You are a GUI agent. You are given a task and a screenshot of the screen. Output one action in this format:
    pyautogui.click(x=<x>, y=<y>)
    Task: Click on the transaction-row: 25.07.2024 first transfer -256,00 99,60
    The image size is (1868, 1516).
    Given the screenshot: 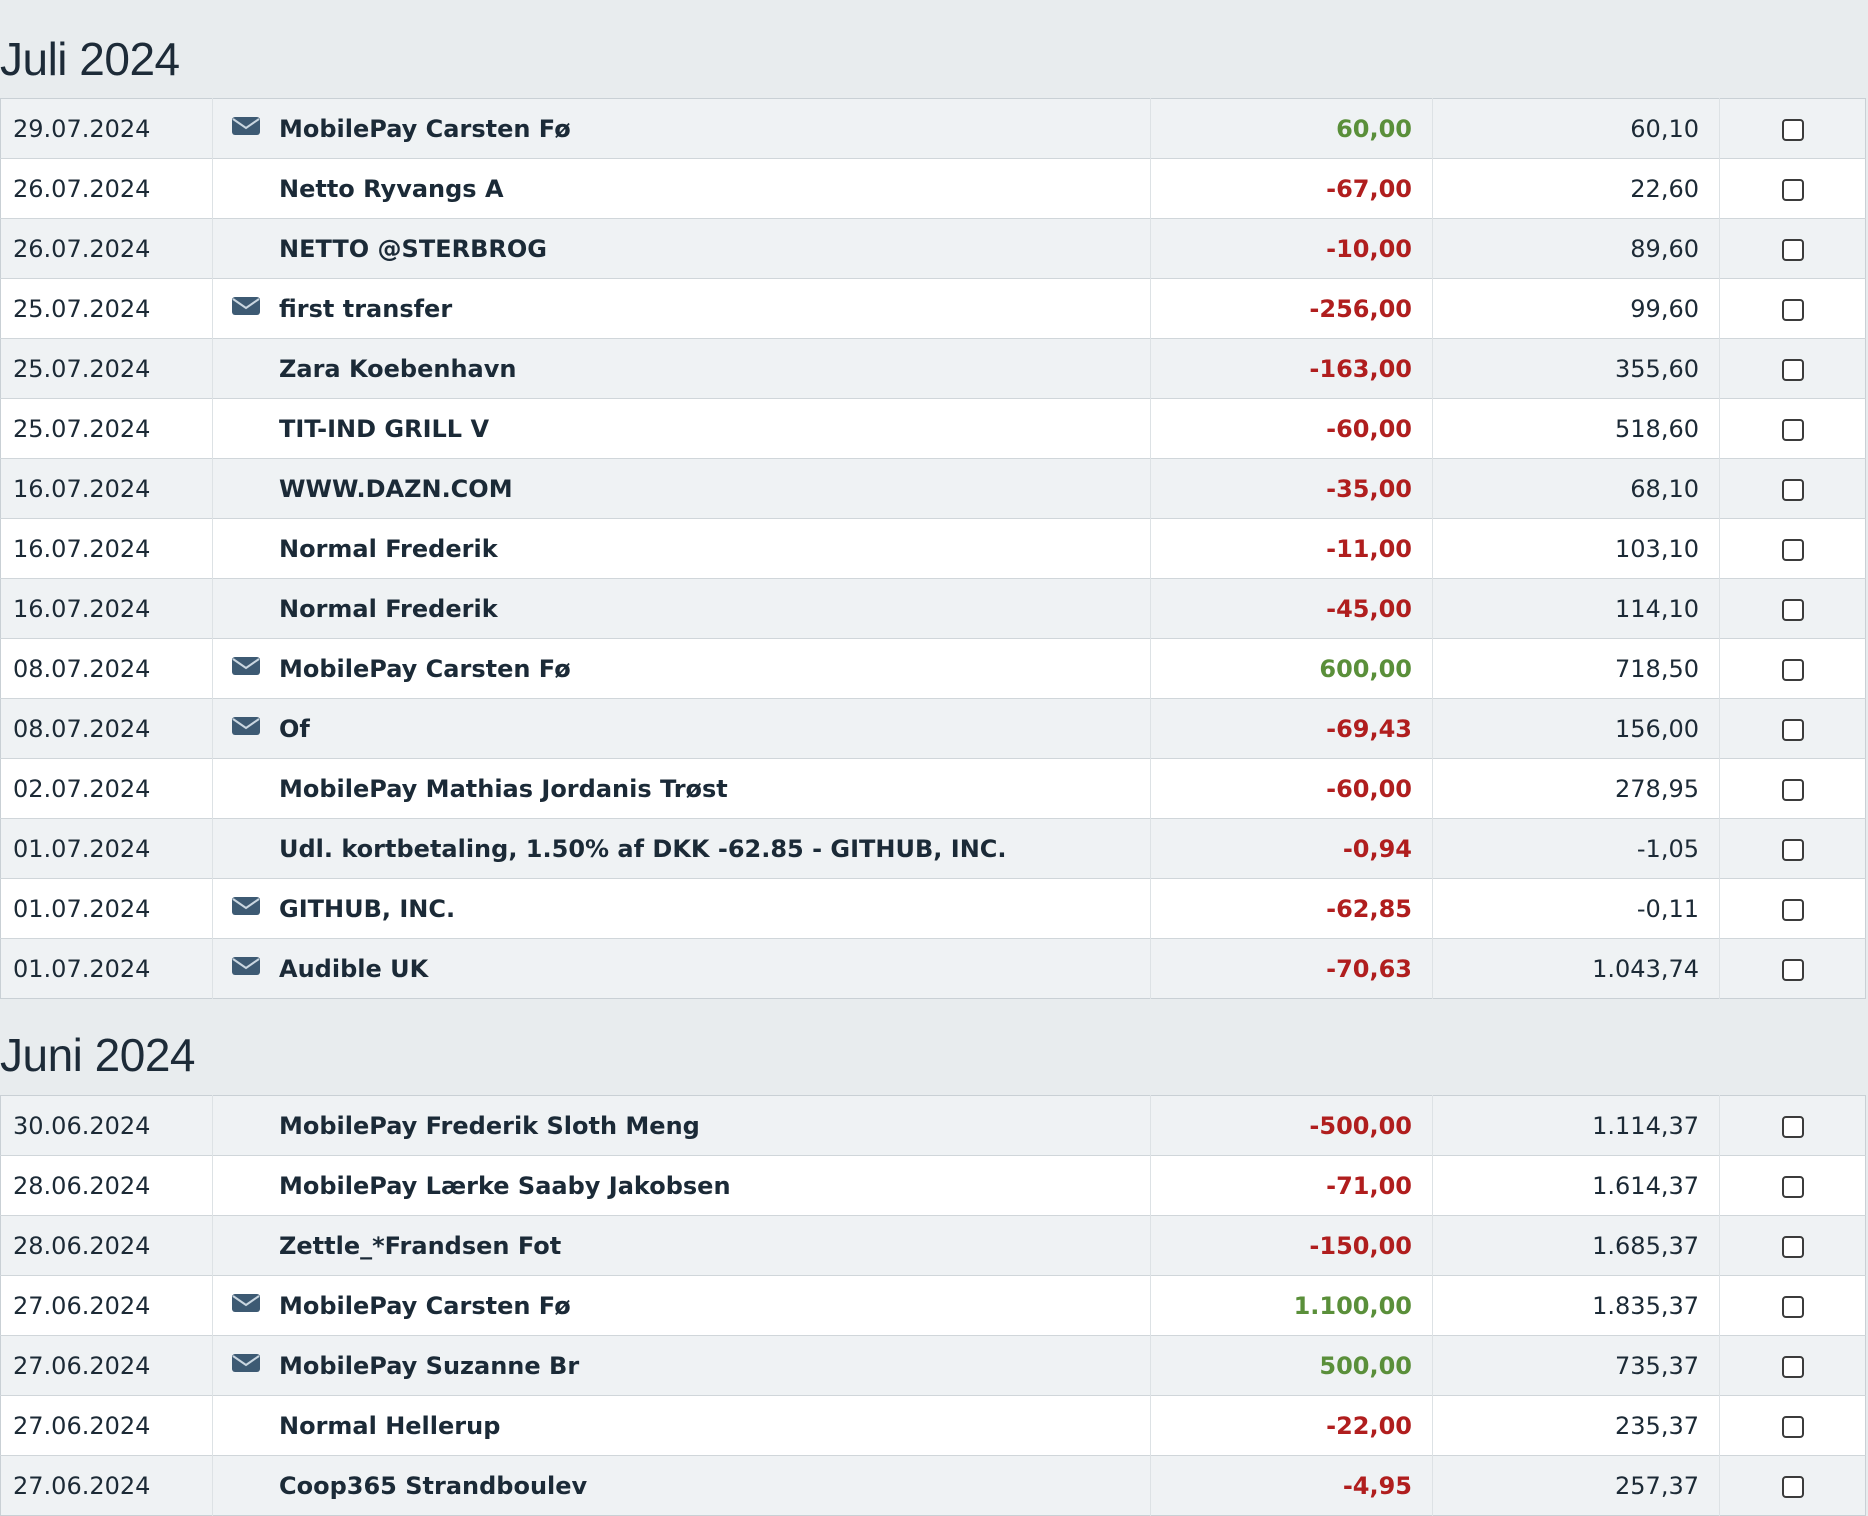 What is the action you would take?
    pyautogui.click(x=933, y=308)
    